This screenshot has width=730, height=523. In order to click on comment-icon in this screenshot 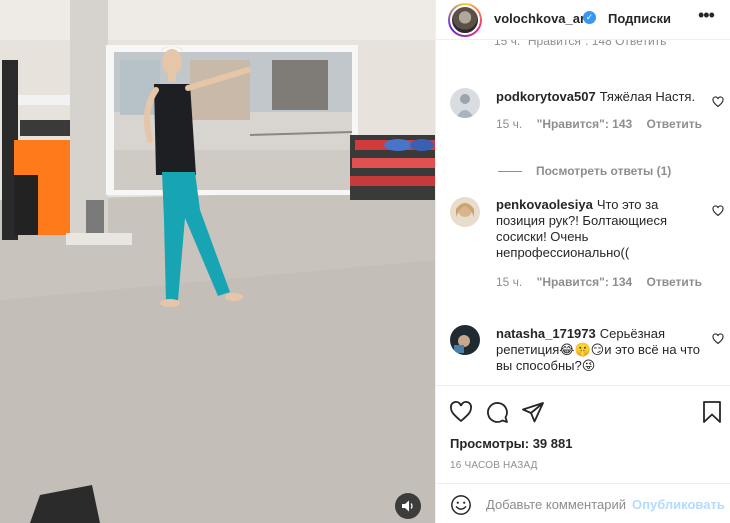, I will do `click(497, 412)`.